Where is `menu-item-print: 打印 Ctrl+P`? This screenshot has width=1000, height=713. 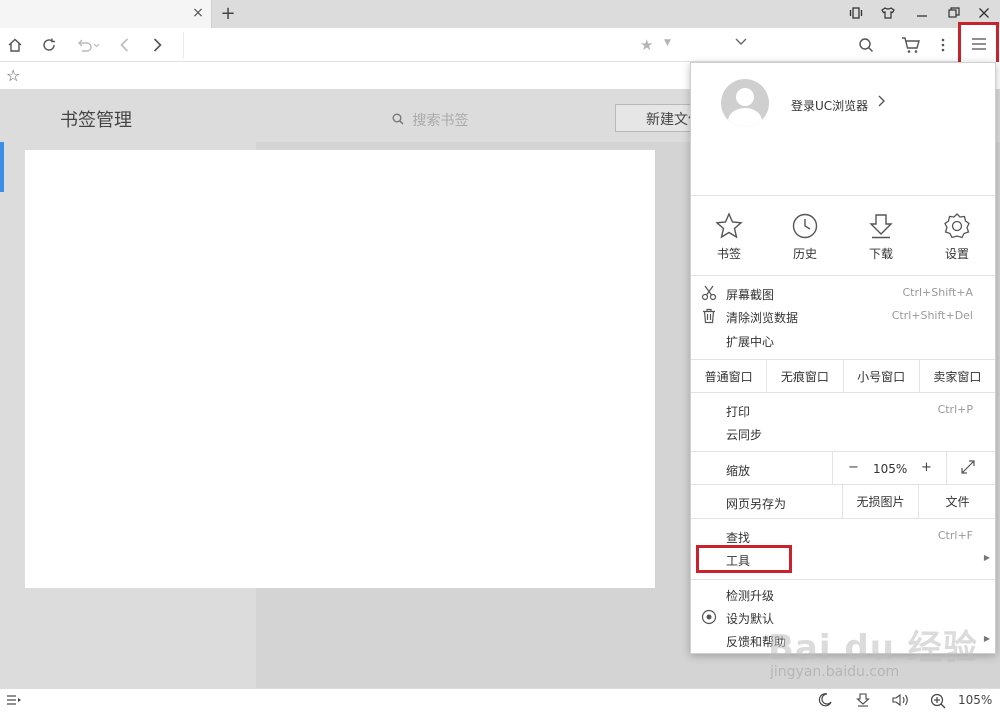
menu-item-print: 打印 Ctrl+P is located at coordinates (843, 410).